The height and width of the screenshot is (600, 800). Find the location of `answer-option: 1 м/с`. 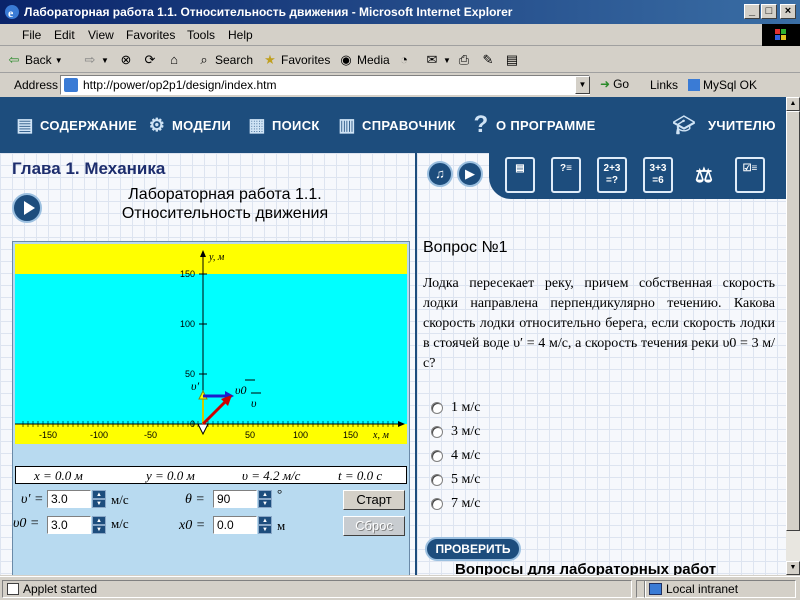

answer-option: 1 м/с is located at coordinates (455, 408).